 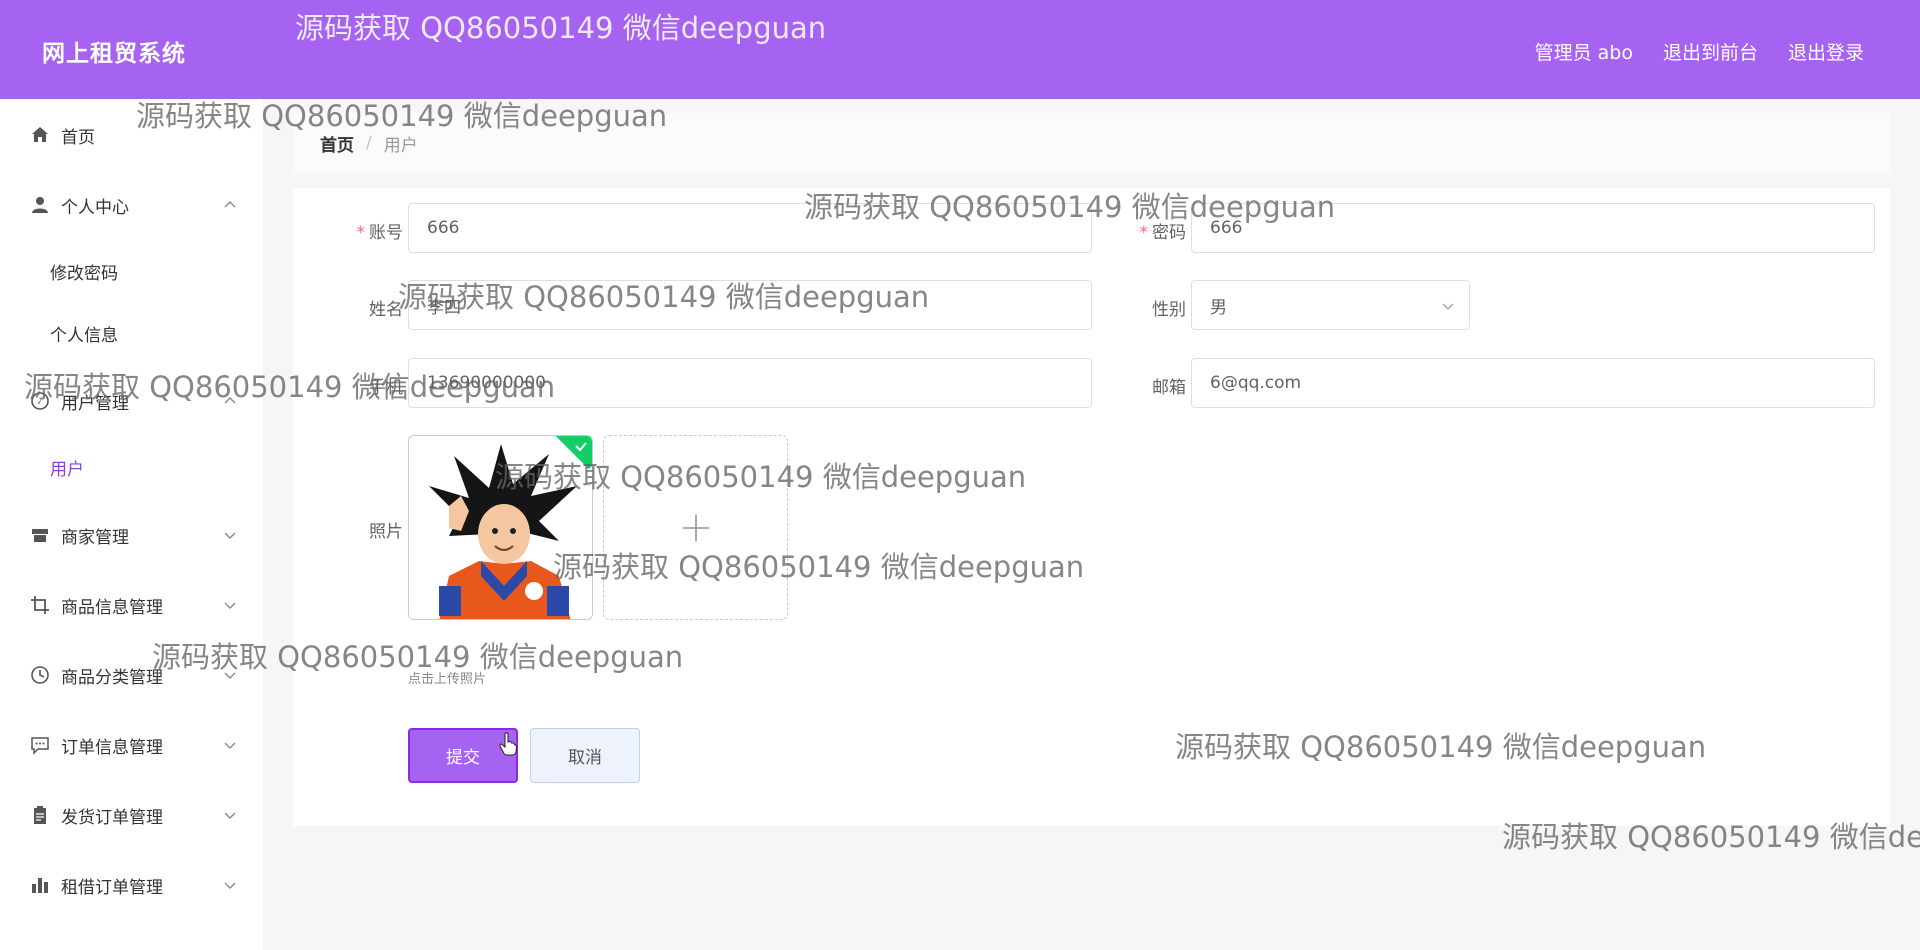 What do you see at coordinates (508, 744) in the screenshot?
I see `hand-cursor-icon` at bounding box center [508, 744].